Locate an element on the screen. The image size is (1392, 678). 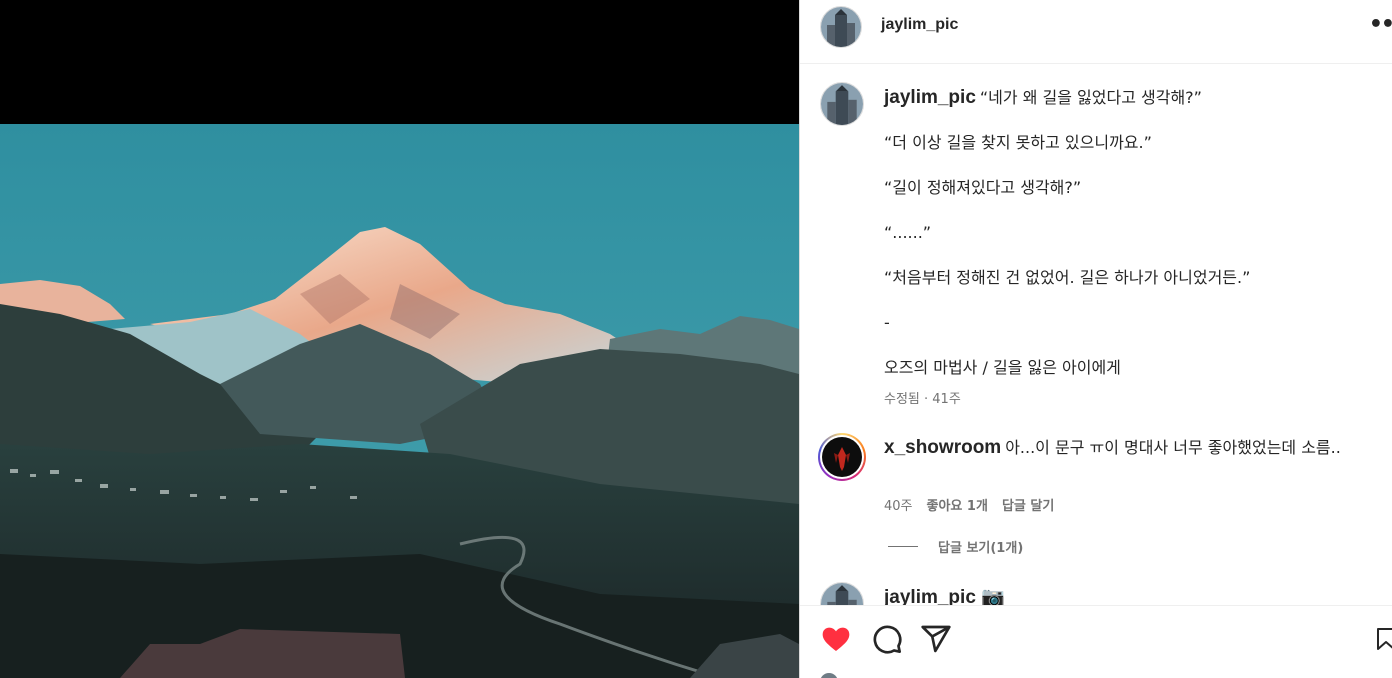
caption-line: 오즈의 마법사 / 길을 잃은 아이에게 is located at coordinates (1002, 367).